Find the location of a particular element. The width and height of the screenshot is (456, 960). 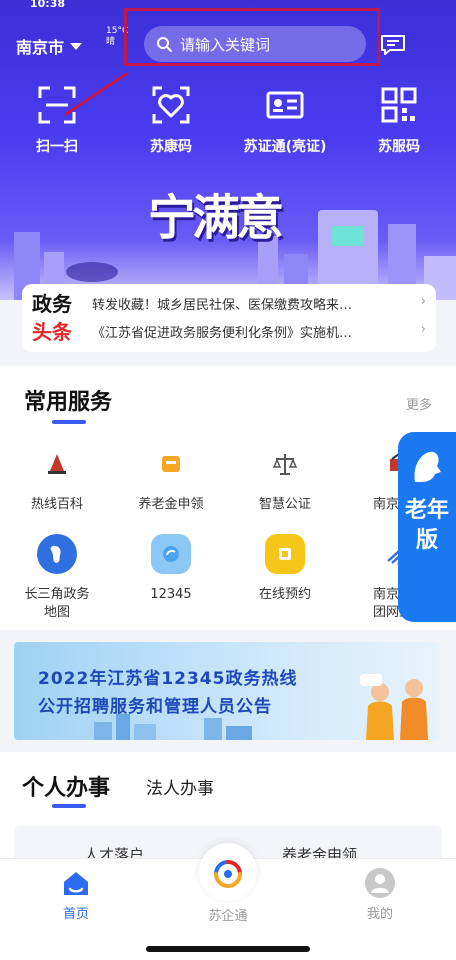

qr-code-icon is located at coordinates (399, 105).